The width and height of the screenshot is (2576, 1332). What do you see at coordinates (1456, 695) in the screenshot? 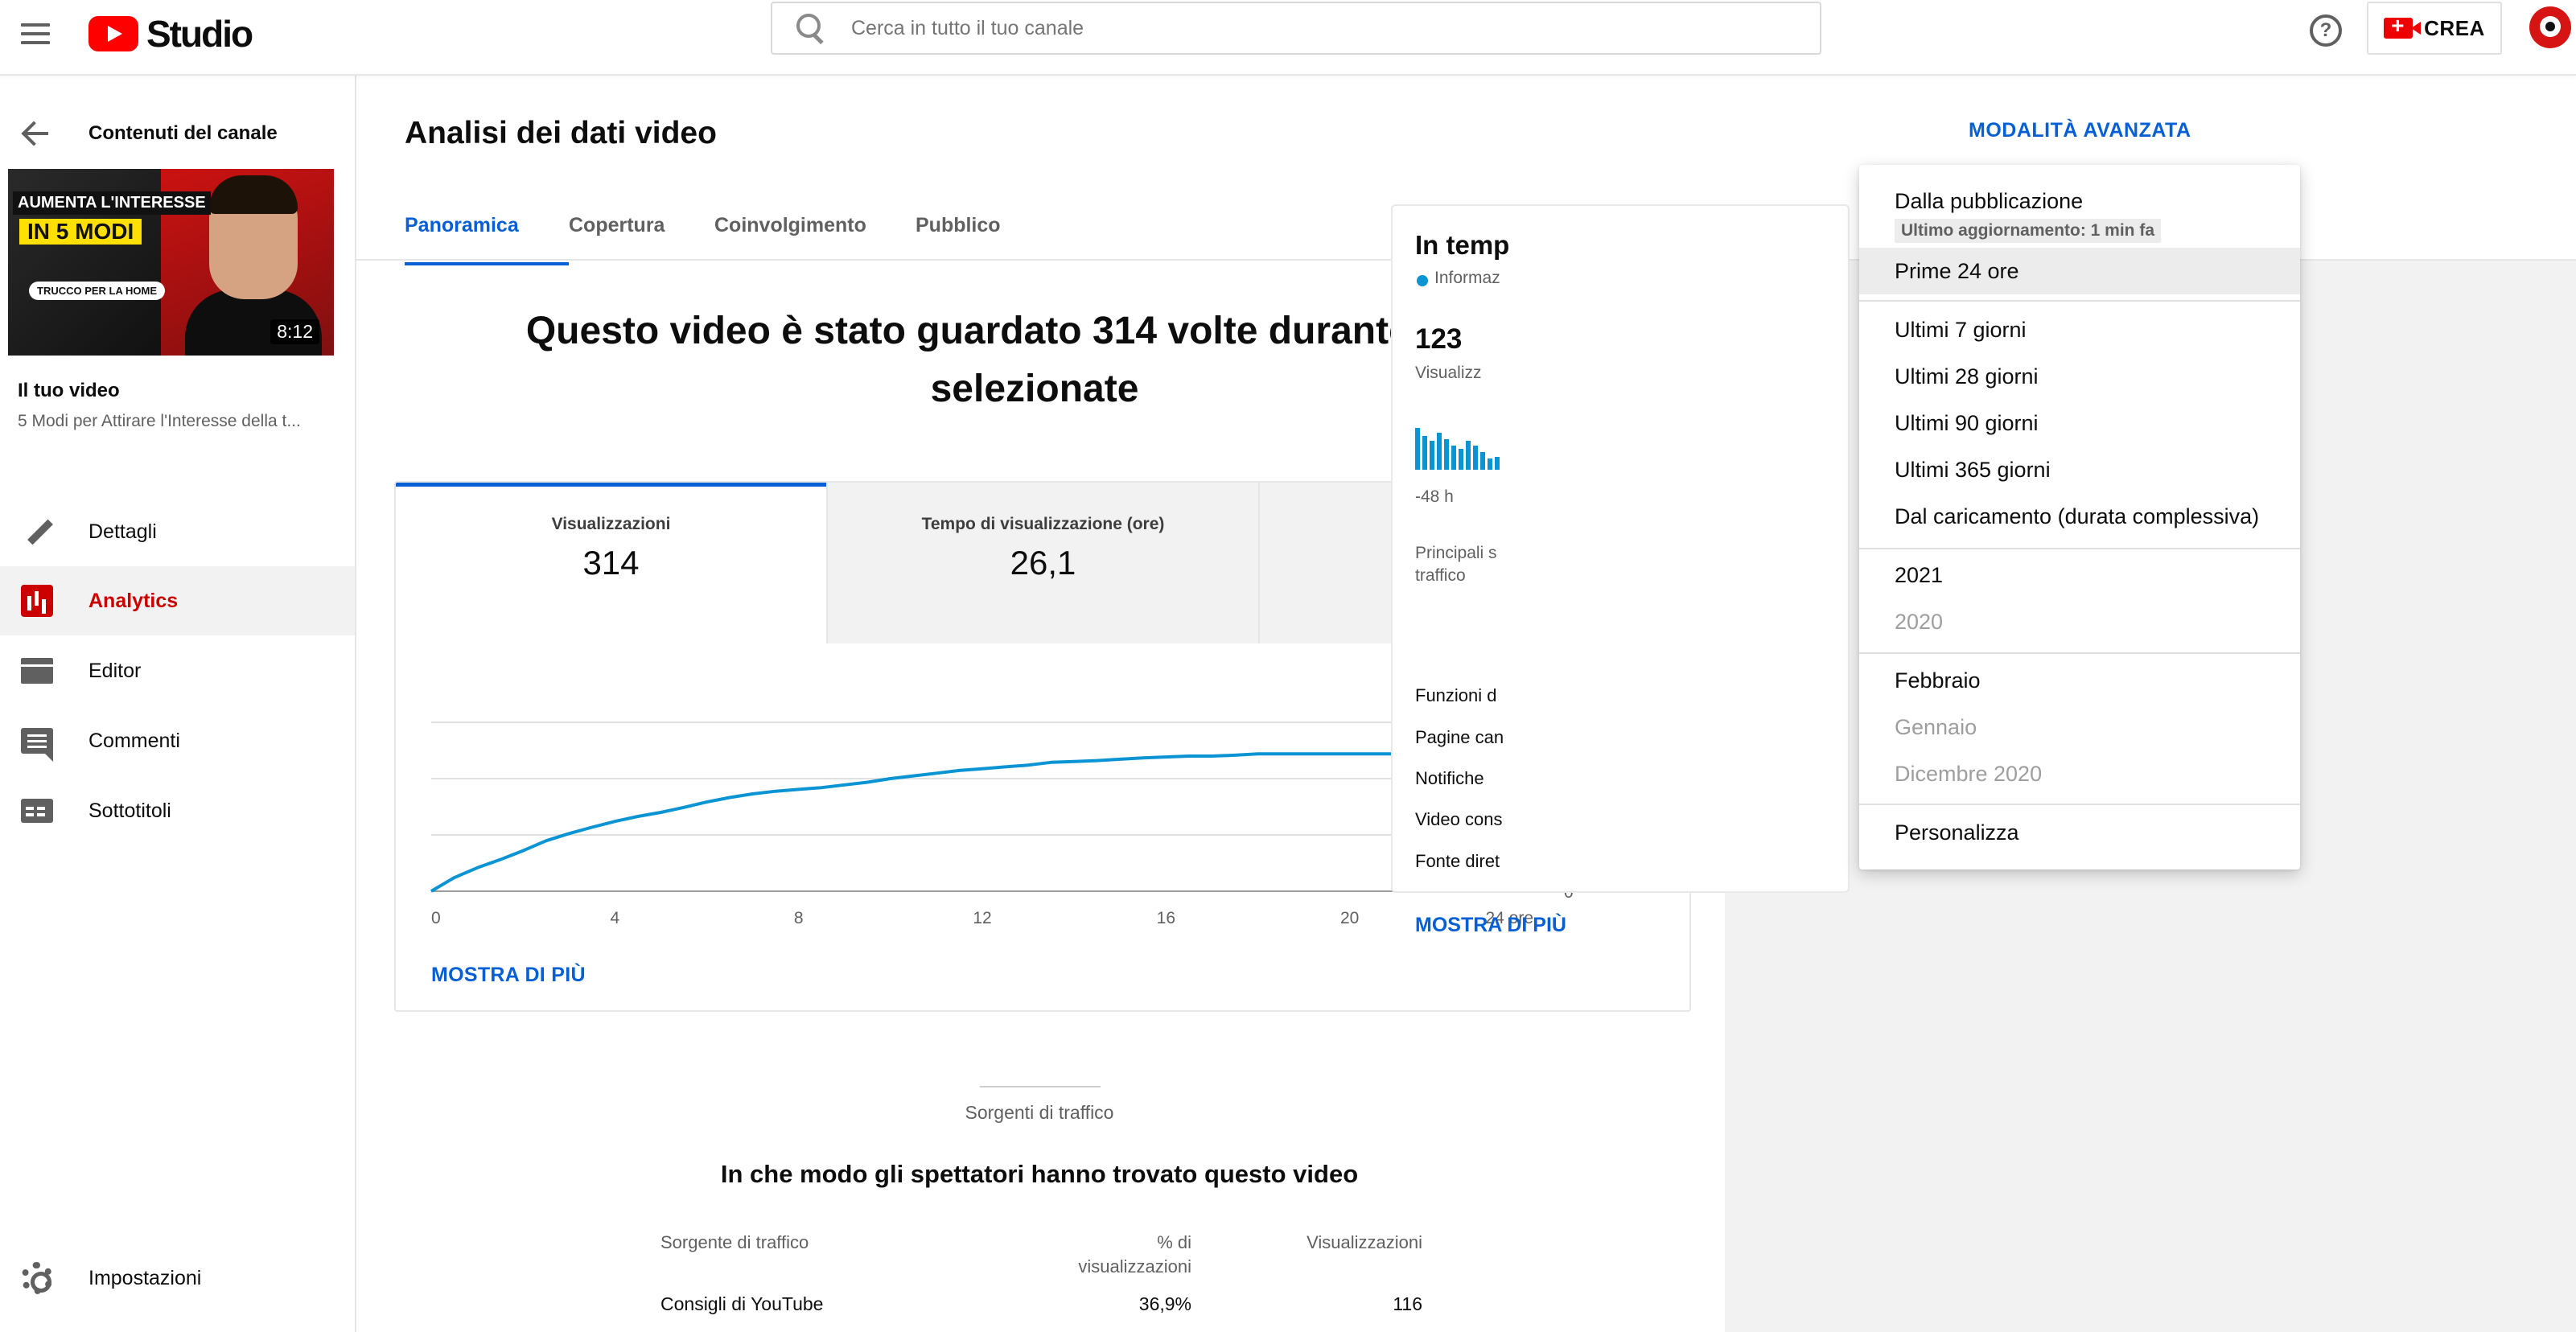
I see `realtime-source-row: Funzioni d` at bounding box center [1456, 695].